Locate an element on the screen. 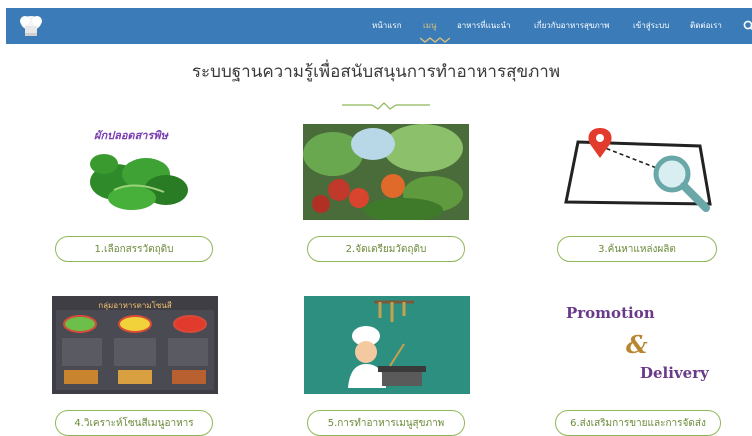 Image resolution: width=752 pixels, height=436 pixels. chef-hat-icon is located at coordinates (31, 26).